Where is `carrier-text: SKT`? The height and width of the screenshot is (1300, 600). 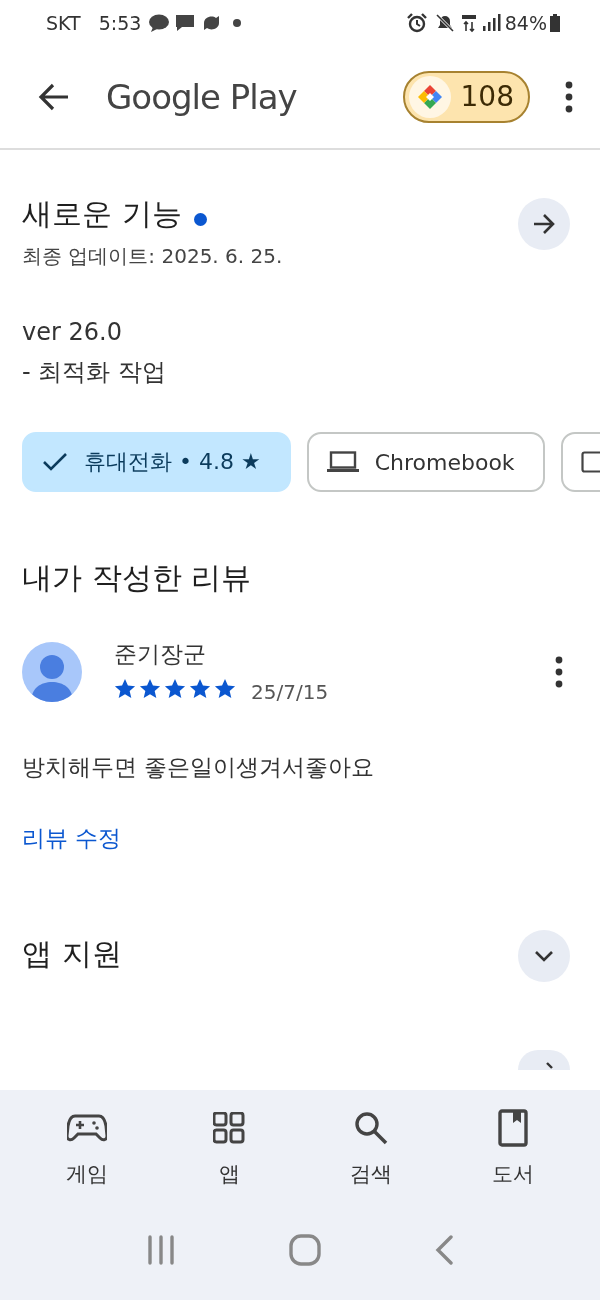 carrier-text: SKT is located at coordinates (63, 22).